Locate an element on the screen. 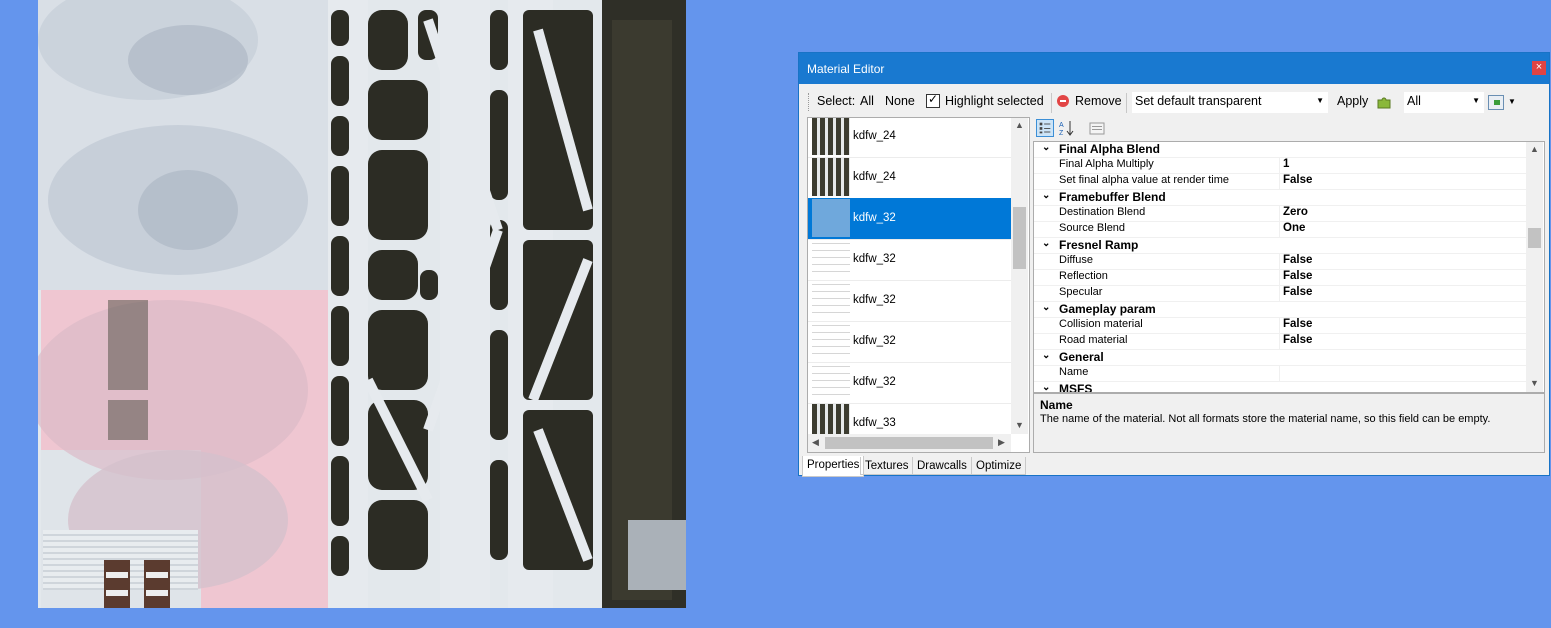  category-name: MSFS is located at coordinates (1076, 387).